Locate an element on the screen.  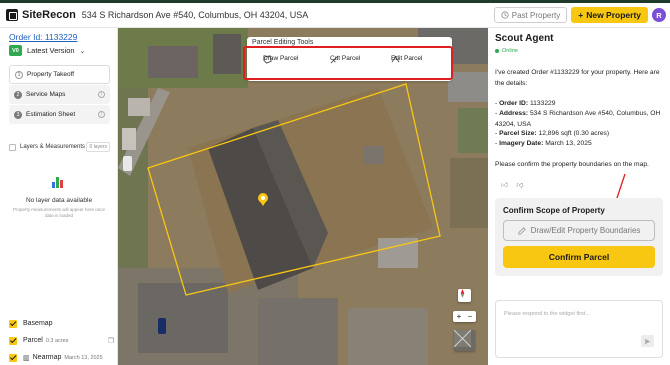
detail-value: 12,896 sqft (0.30 acres) is located at coordinates (574, 133).